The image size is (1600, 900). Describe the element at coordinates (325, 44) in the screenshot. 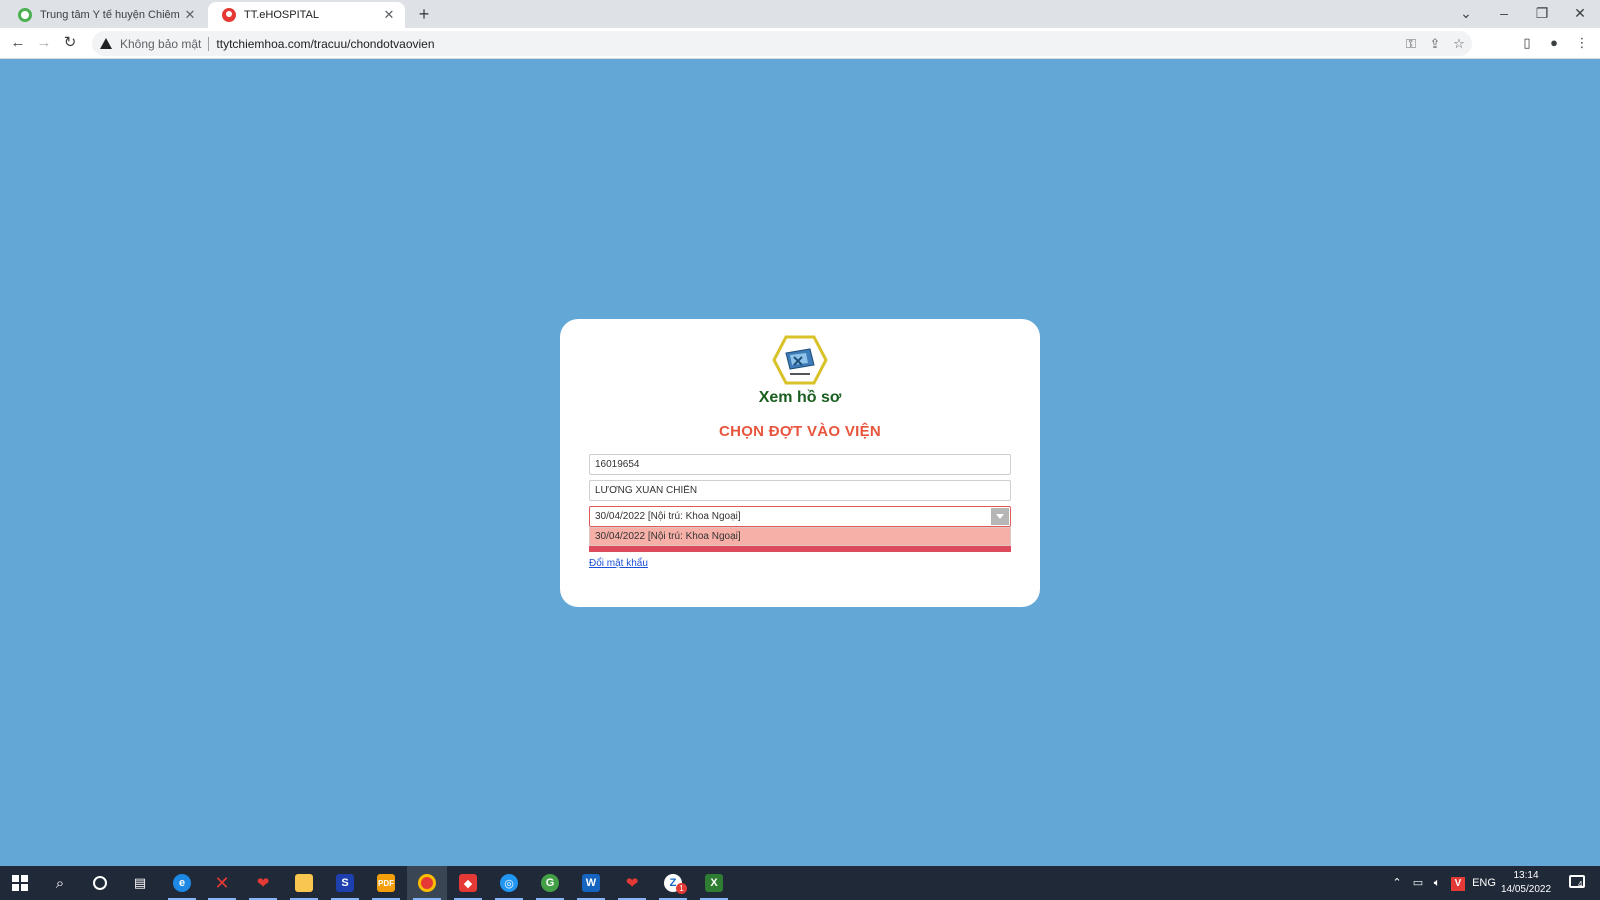

I see `url-text: ttytchiemhoa.com/tracuu/chondotvaovien` at that location.